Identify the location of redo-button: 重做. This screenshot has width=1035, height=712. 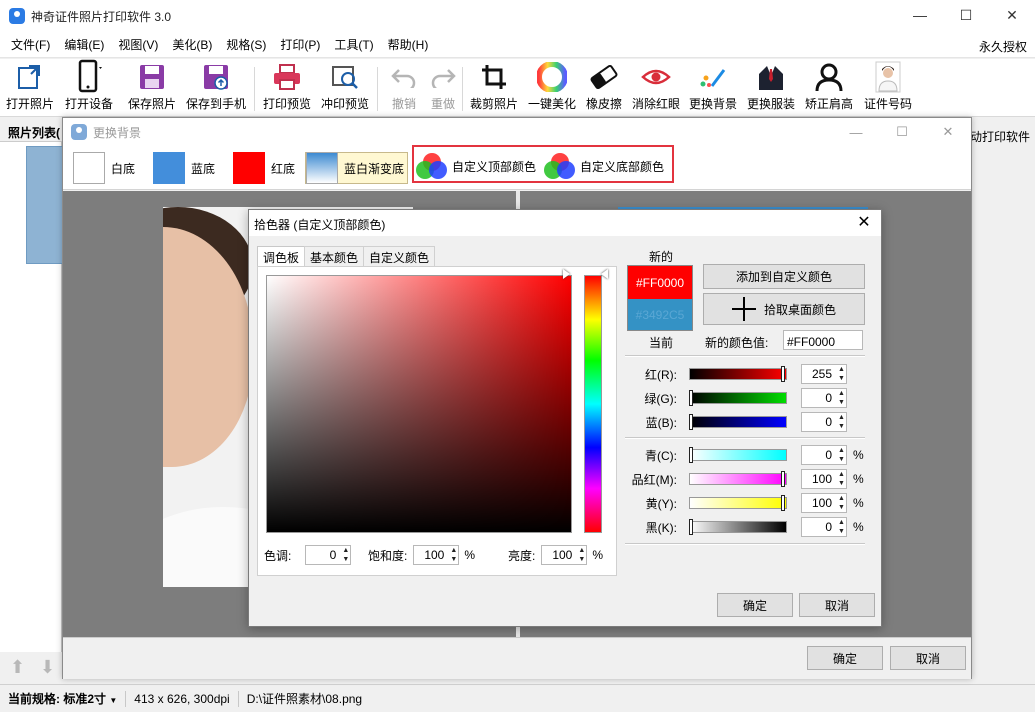
(443, 88).